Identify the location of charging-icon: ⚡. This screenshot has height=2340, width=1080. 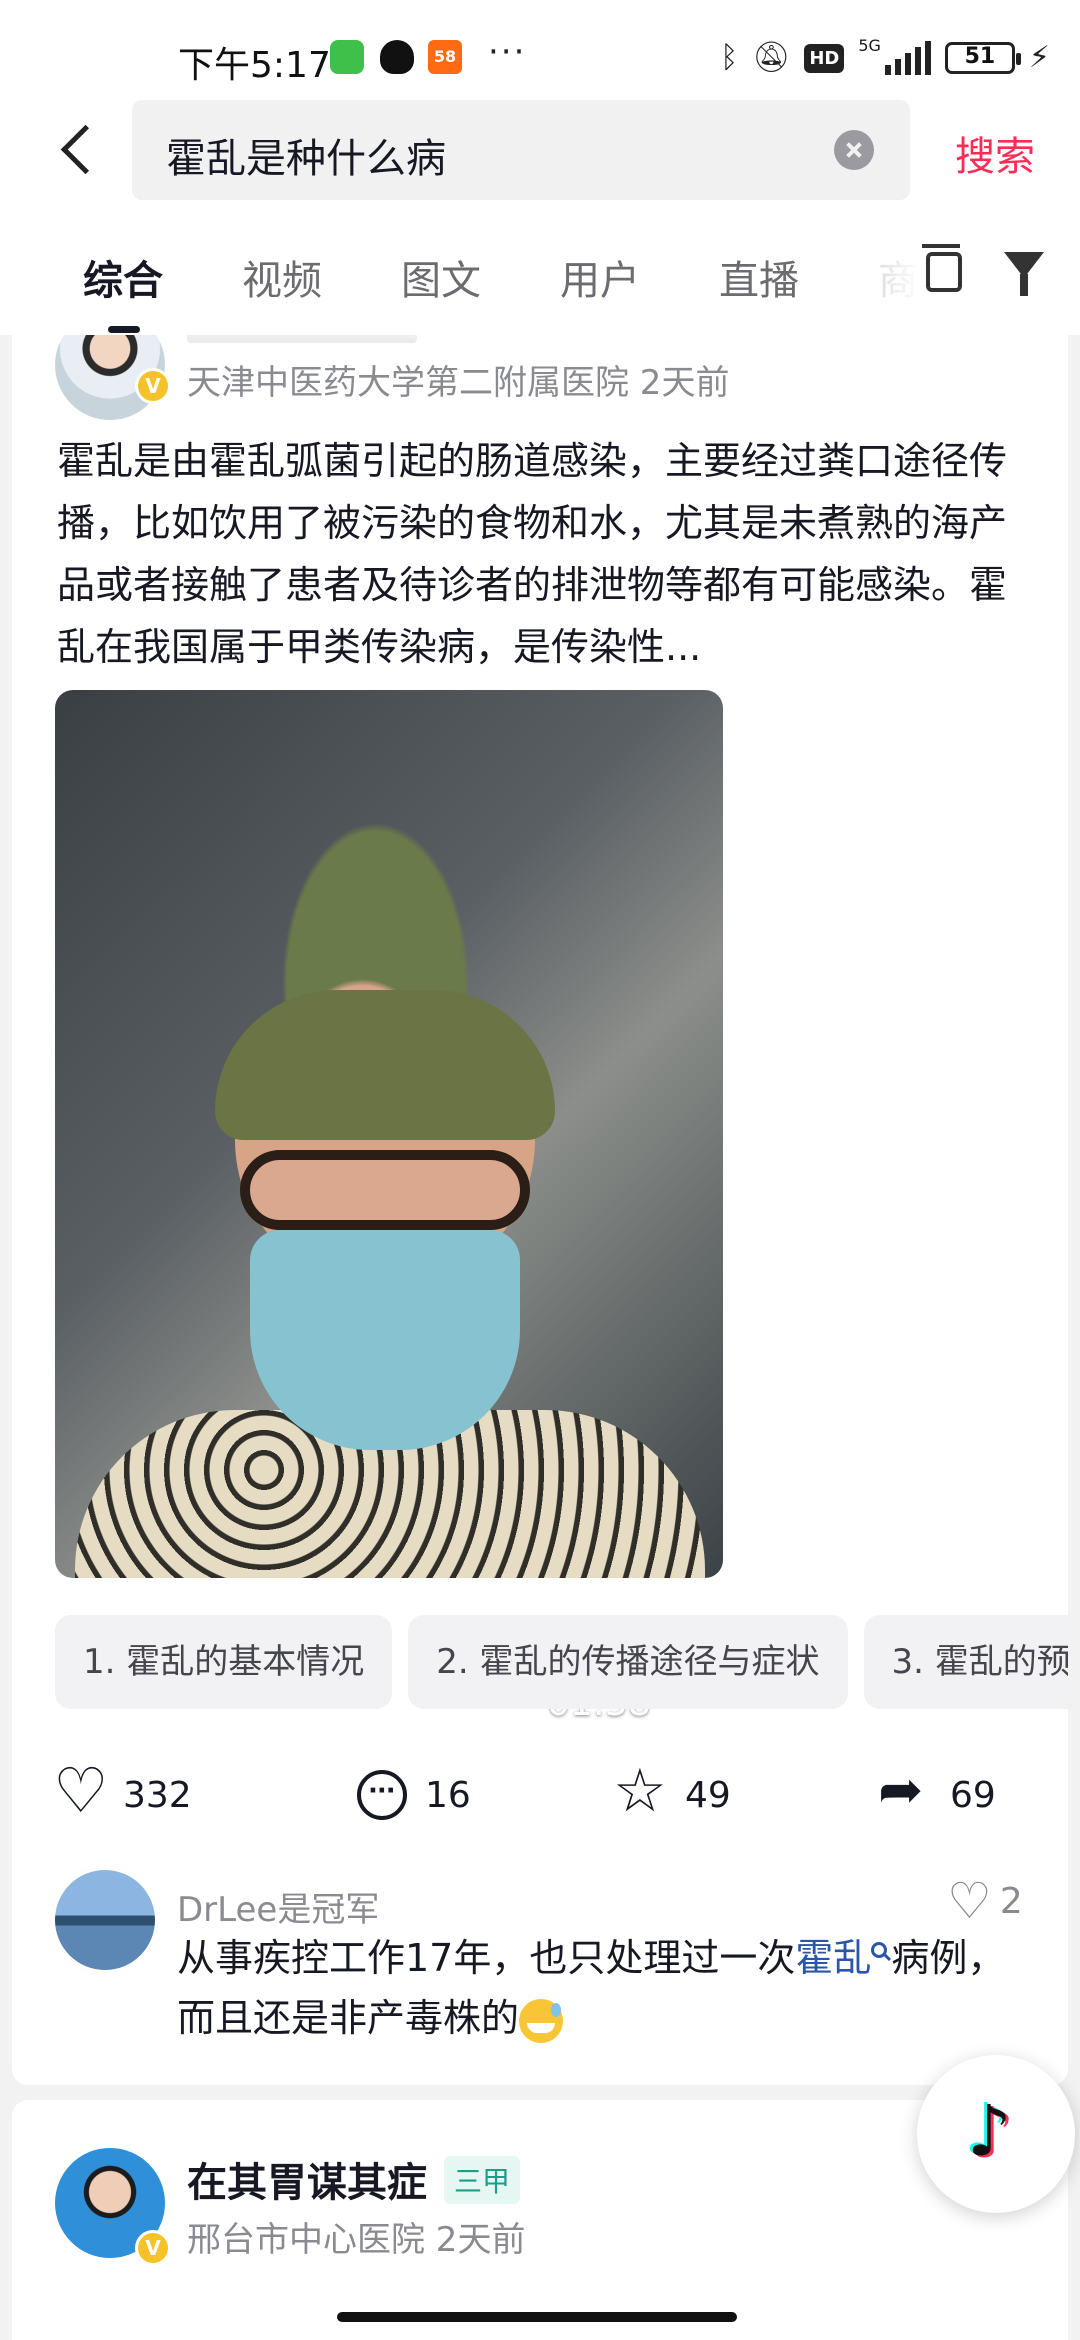
(1039, 57).